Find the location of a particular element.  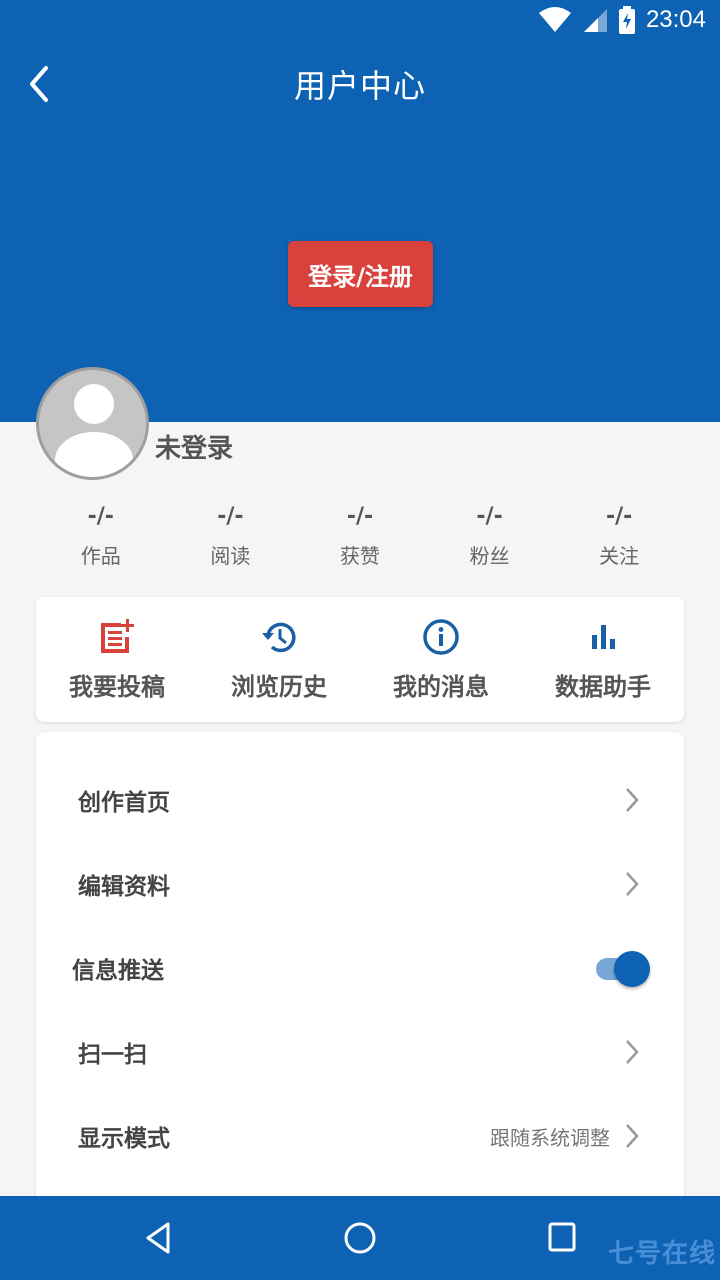

quick-action-label: 数据助手 is located at coordinates (603, 687).